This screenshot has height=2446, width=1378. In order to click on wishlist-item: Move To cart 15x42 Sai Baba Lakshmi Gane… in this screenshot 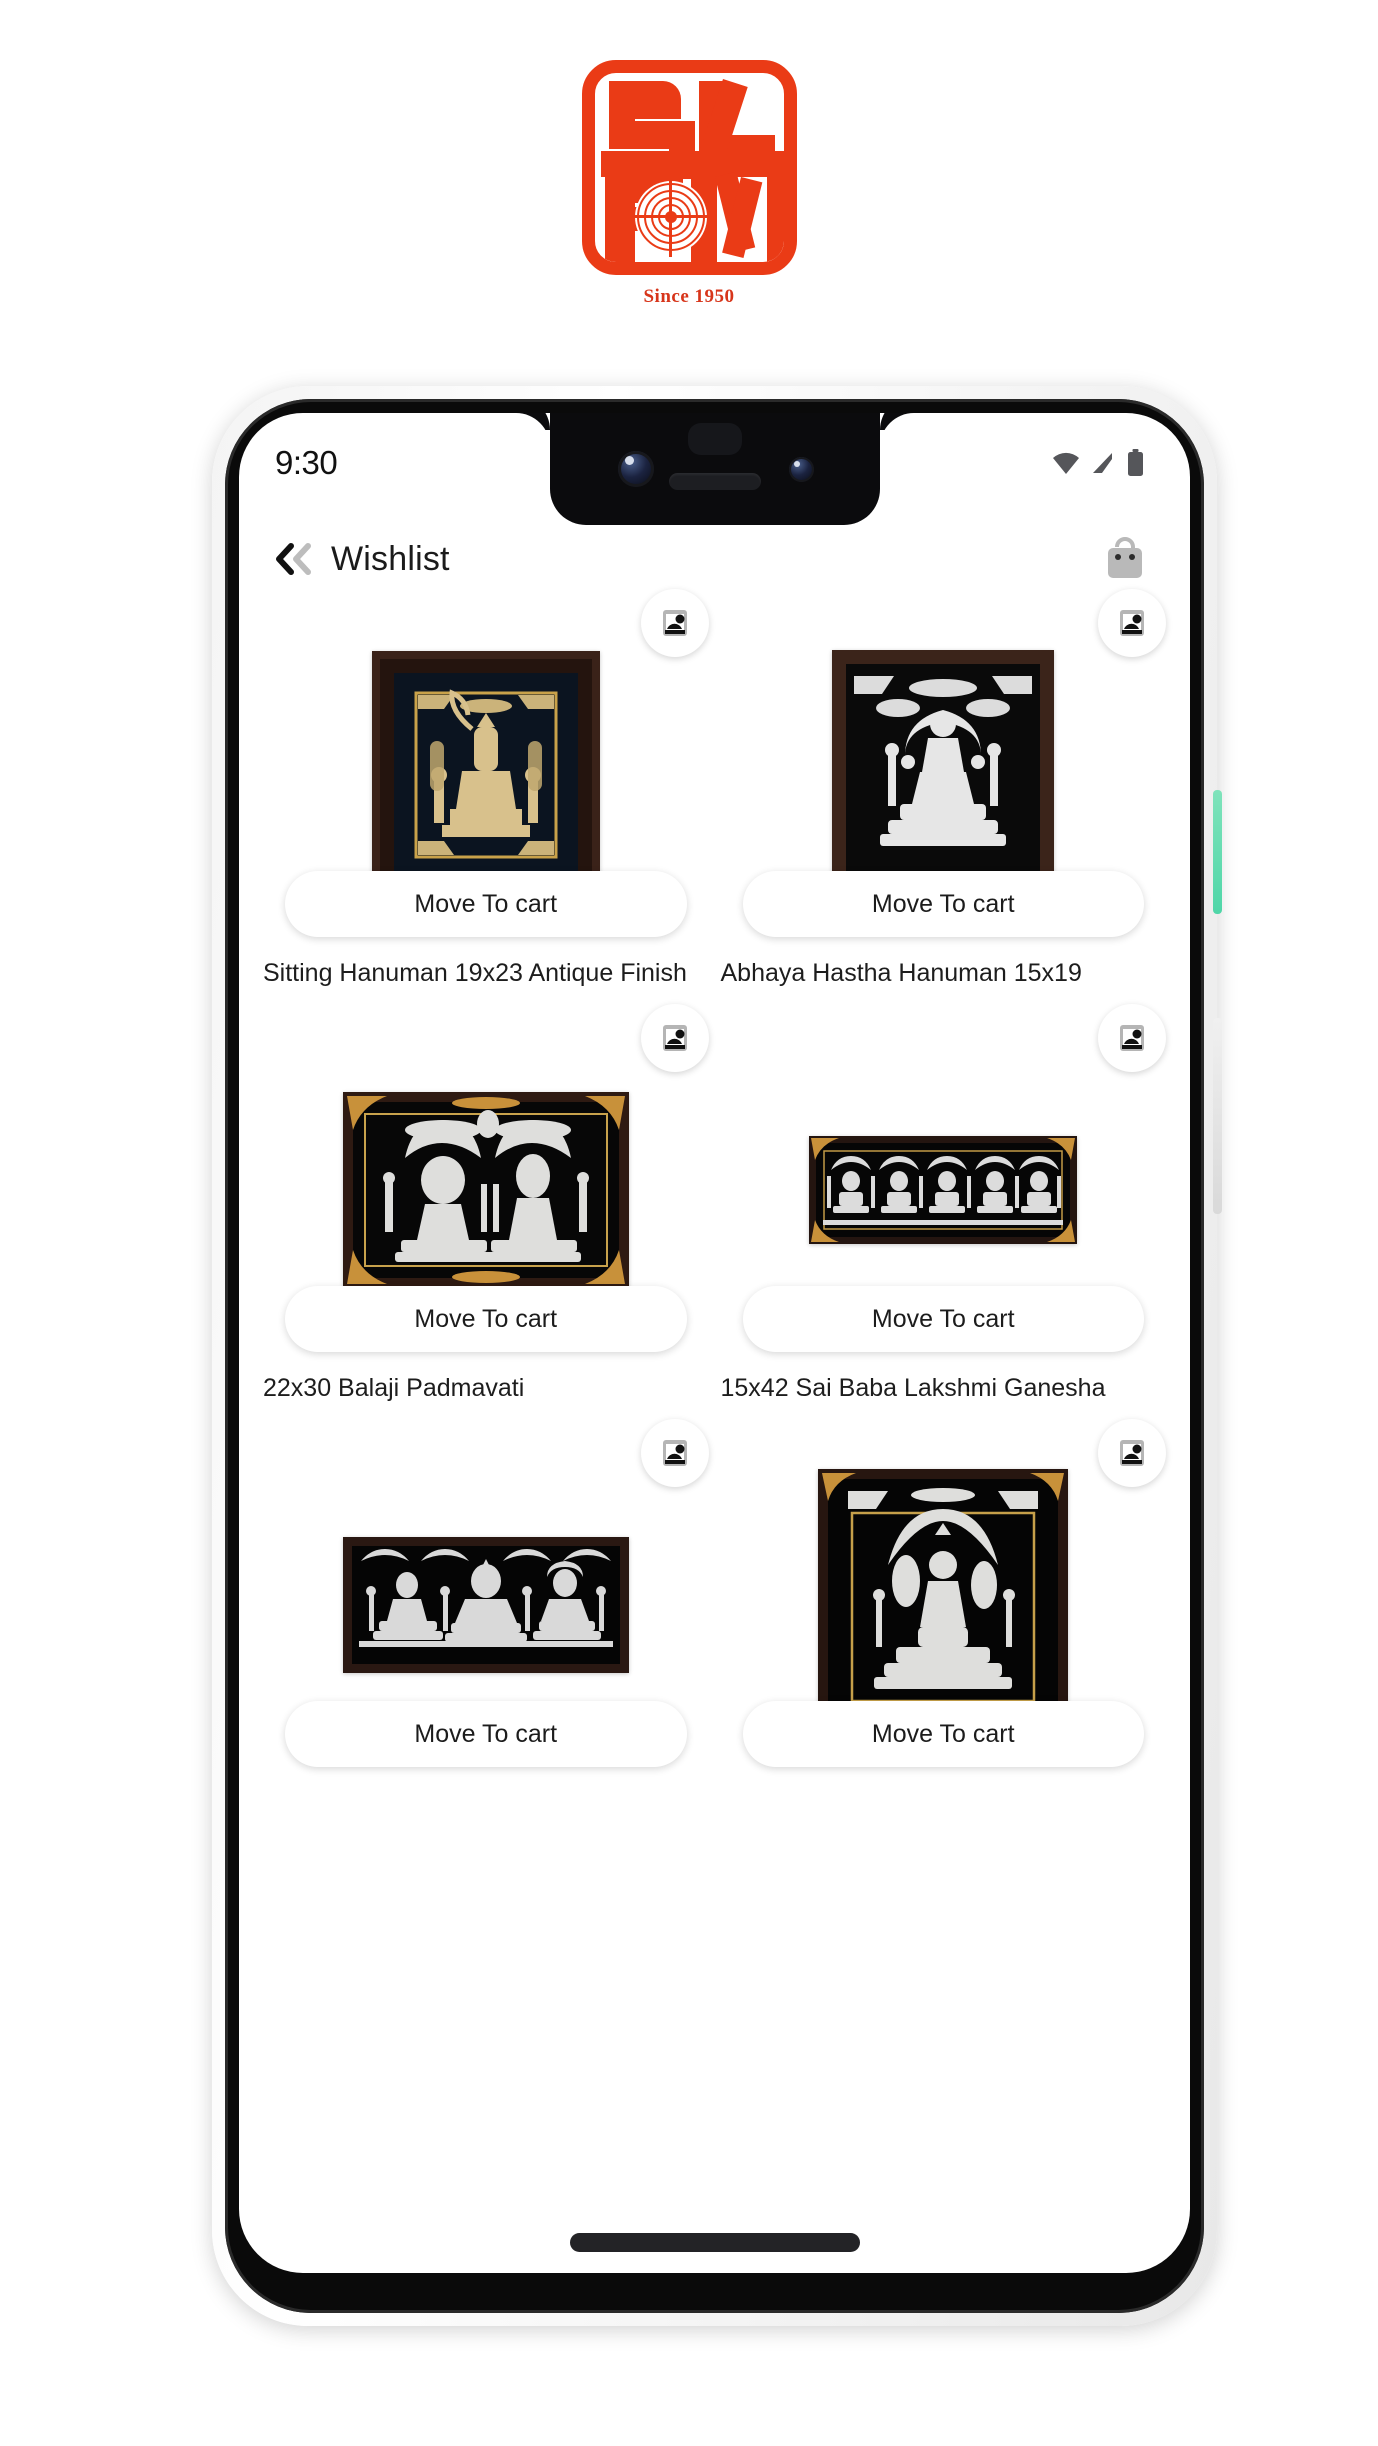, I will do `click(944, 1218)`.